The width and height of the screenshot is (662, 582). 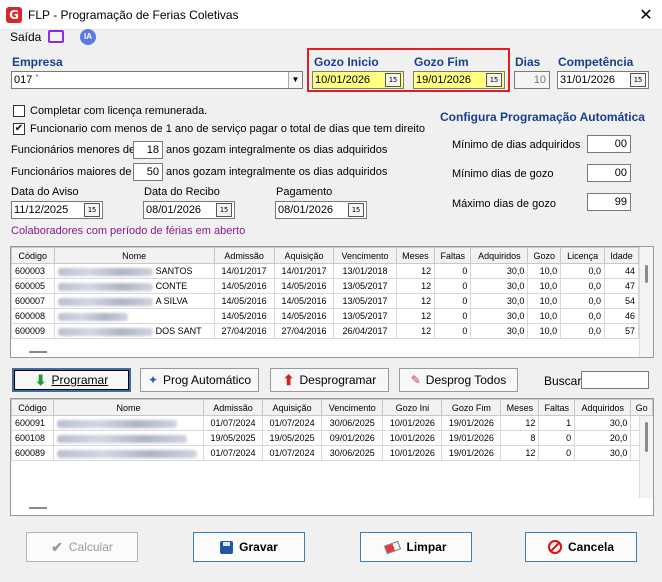 I want to click on grid2-vscroll-thumb, so click(x=646, y=437).